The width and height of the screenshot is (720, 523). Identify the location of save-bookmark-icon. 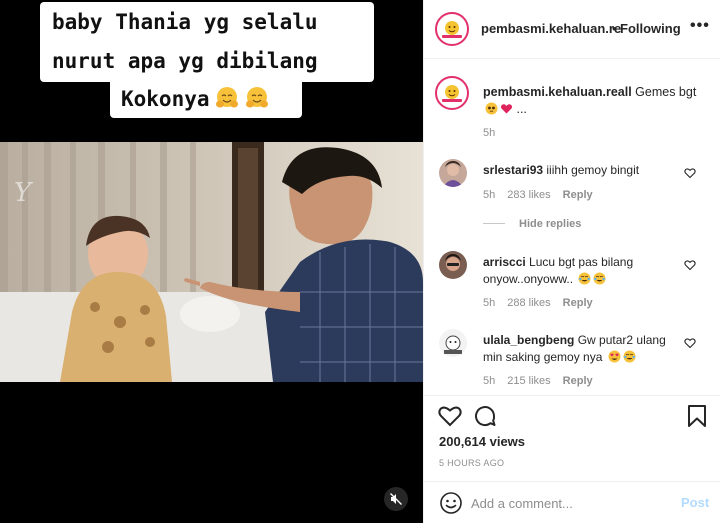
(697, 416).